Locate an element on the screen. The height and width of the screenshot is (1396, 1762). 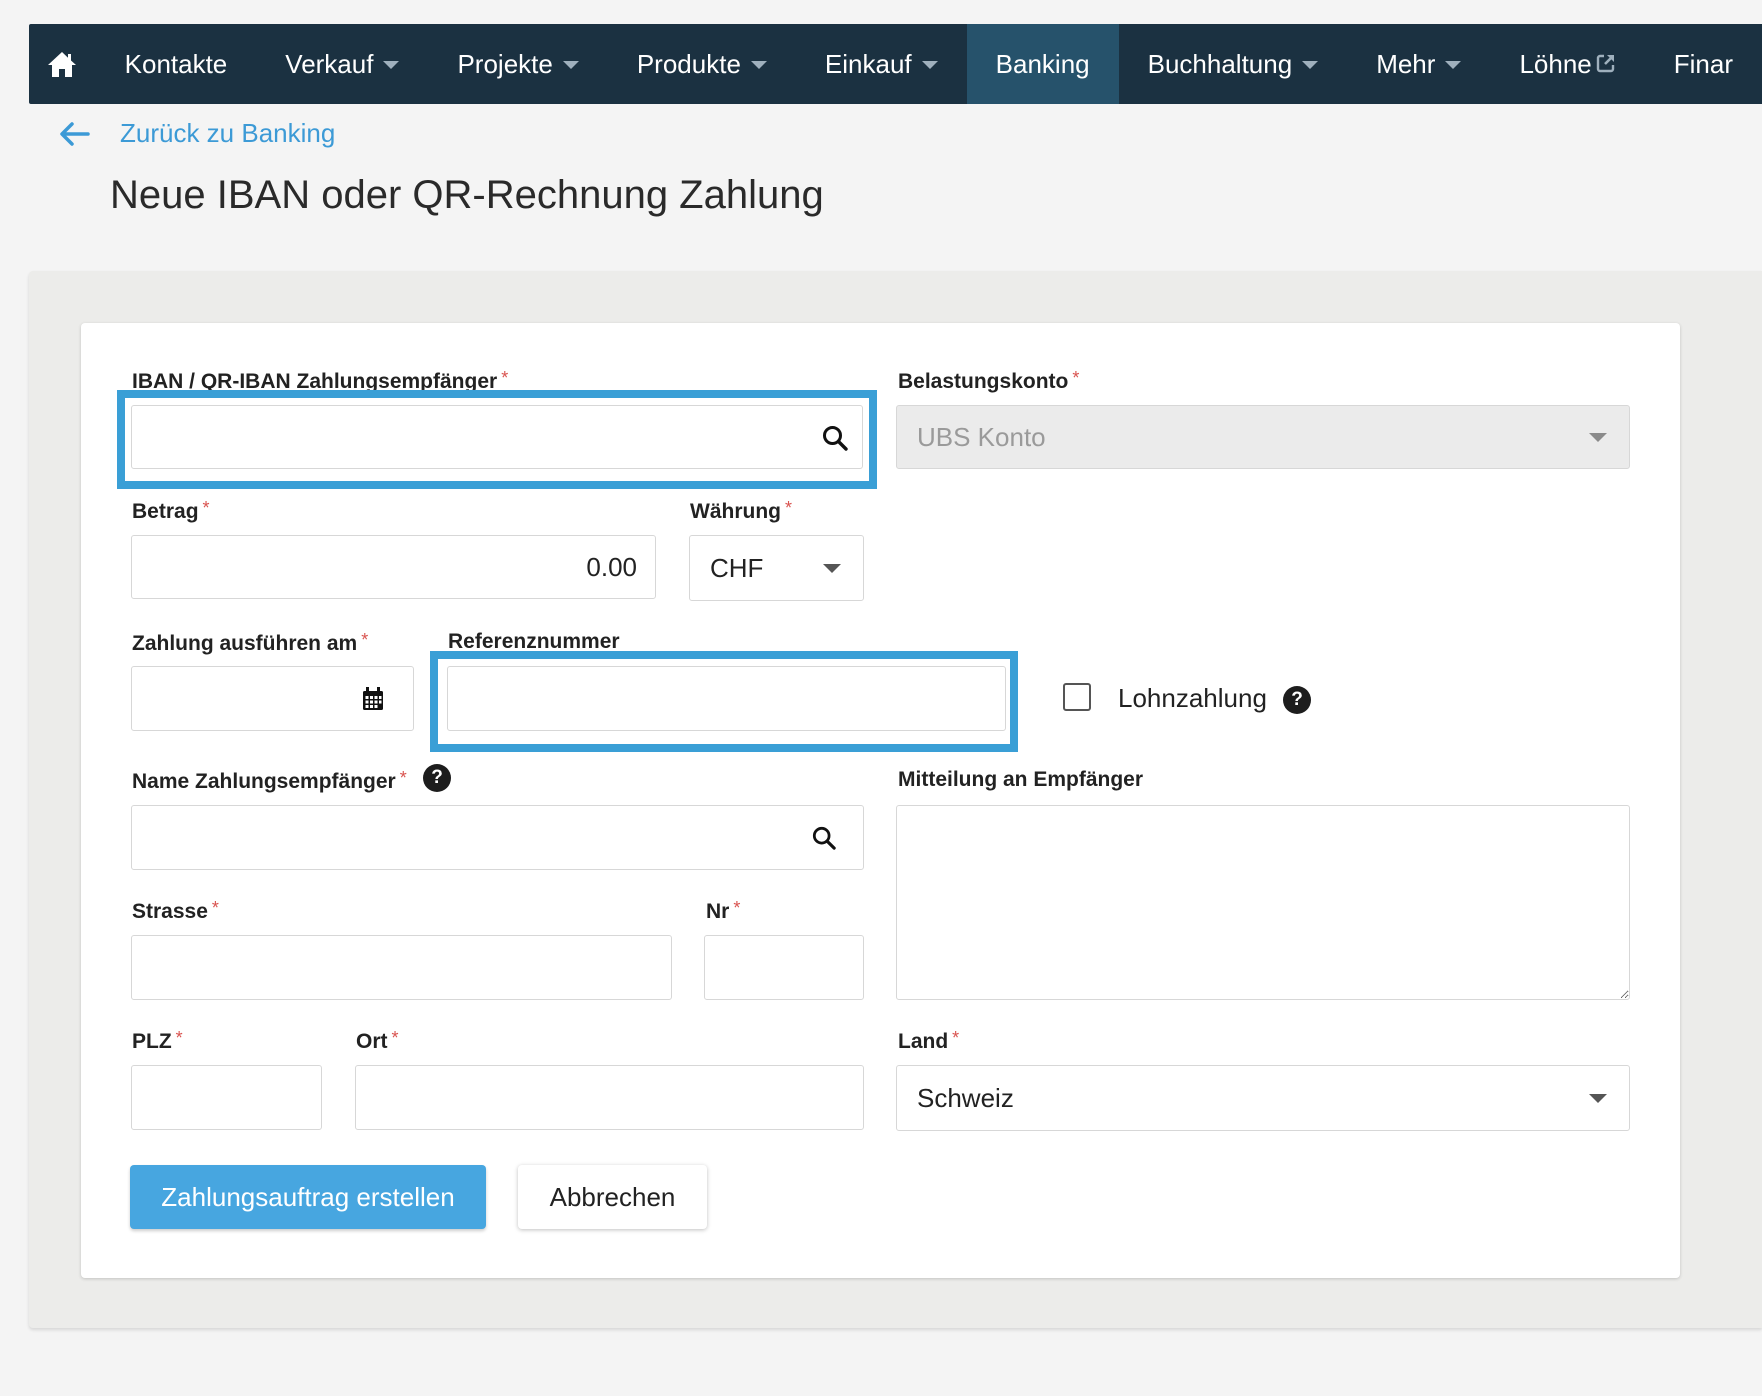
nav-label: Löhne is located at coordinates (1555, 63).